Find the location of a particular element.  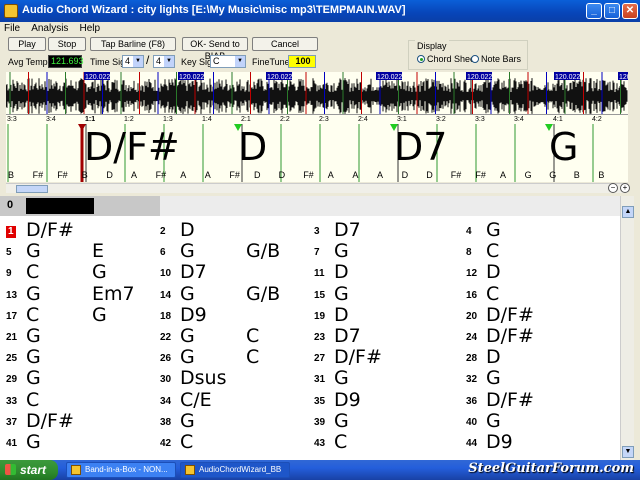

key-sig-select: C ▼ is located at coordinates (228, 61).